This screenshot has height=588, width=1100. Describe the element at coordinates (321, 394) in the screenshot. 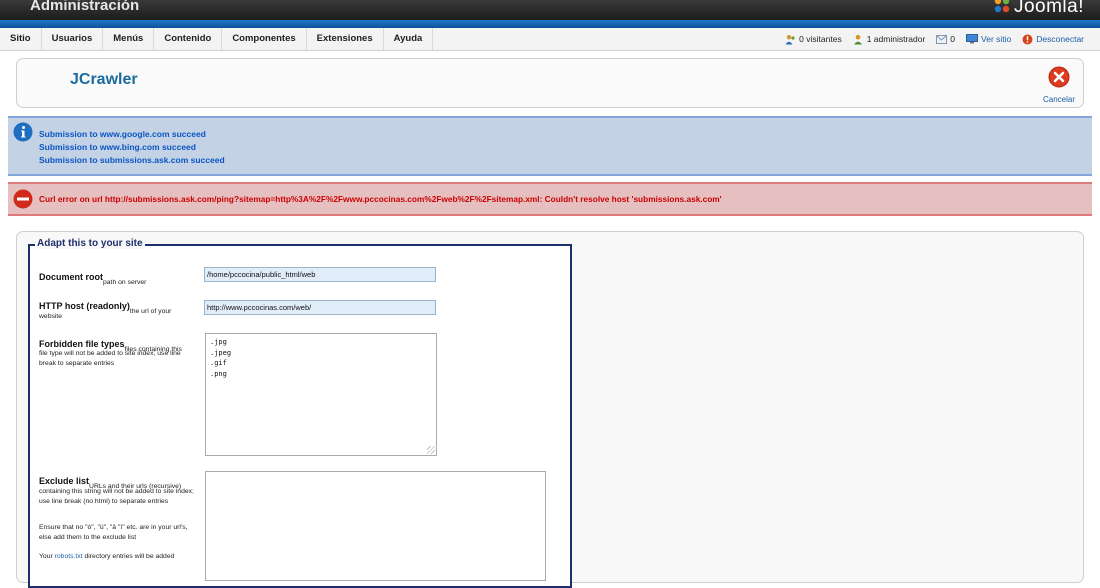

I see `forbidden-textarea: .jpg .jpeg .gif .png` at that location.